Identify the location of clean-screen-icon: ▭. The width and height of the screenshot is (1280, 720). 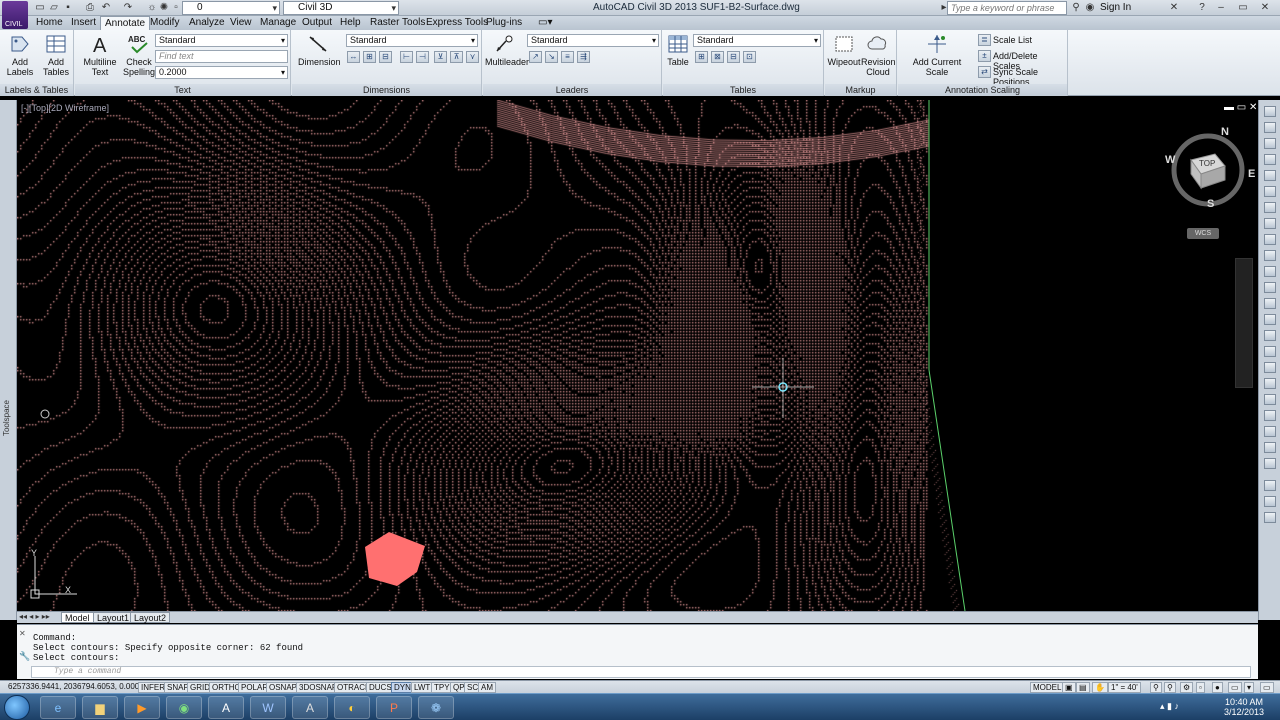
(1267, 687).